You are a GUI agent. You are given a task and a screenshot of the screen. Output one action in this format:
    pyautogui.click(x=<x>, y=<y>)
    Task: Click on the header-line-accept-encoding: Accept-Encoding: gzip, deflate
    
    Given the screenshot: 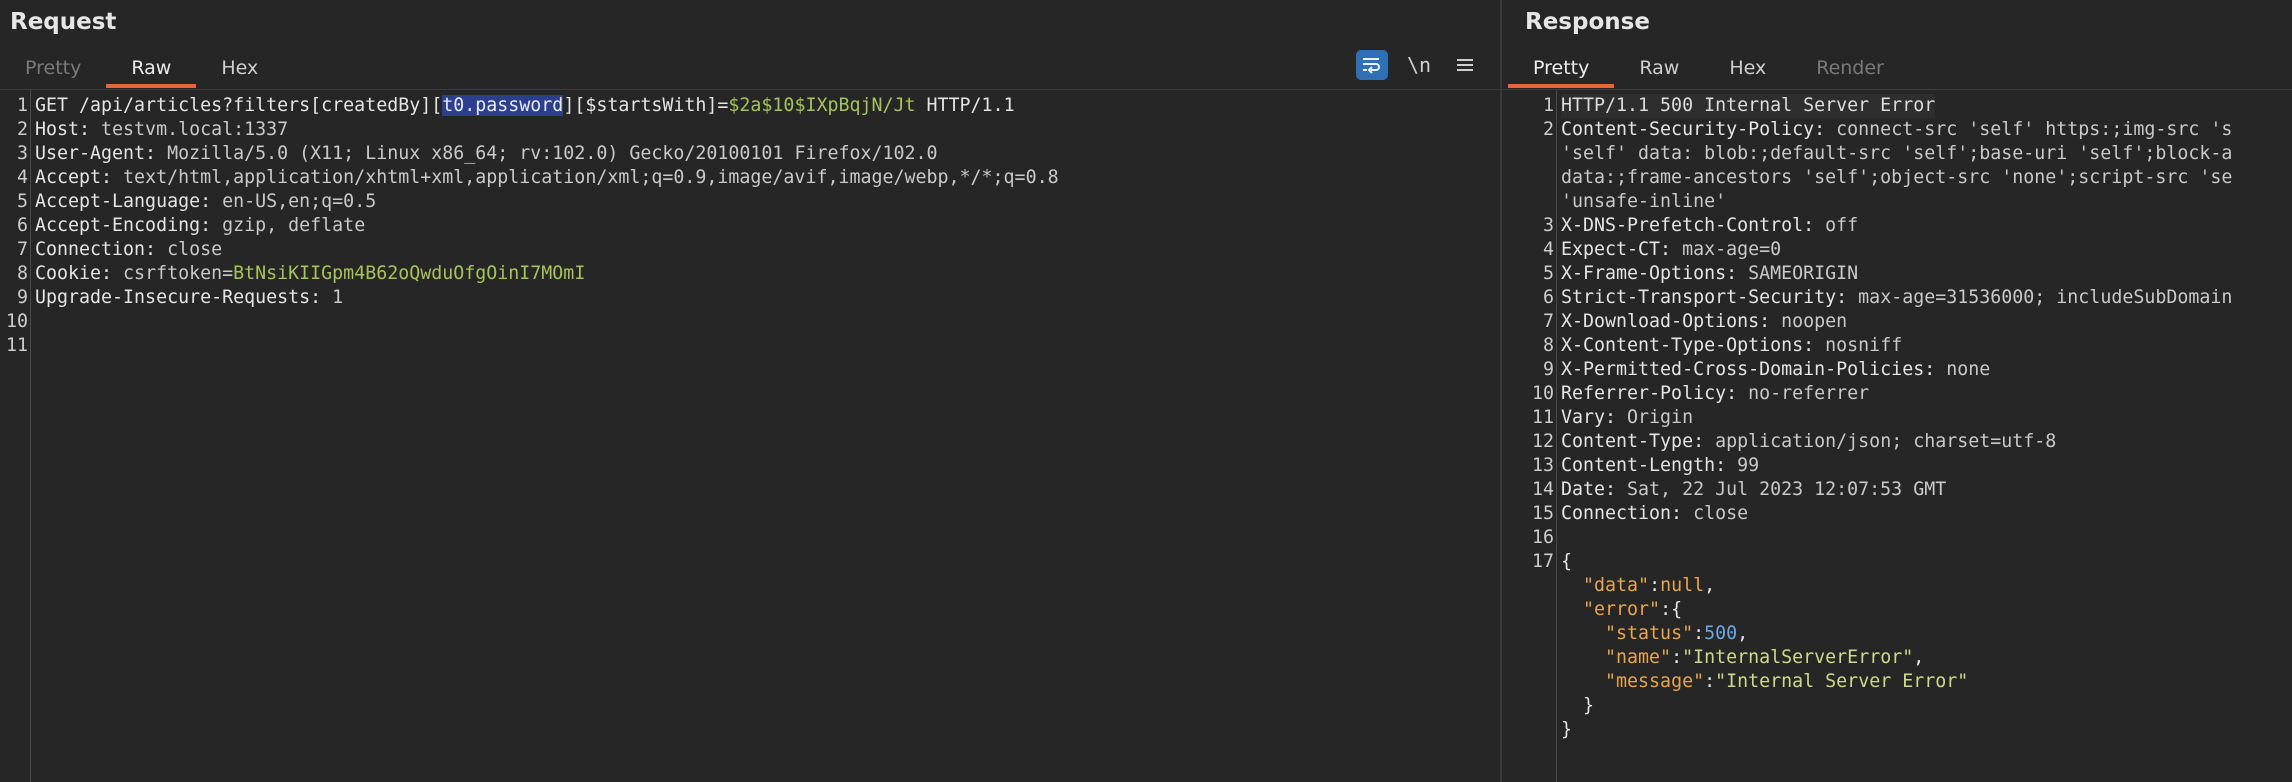 What is the action you would take?
    pyautogui.click(x=200, y=226)
    